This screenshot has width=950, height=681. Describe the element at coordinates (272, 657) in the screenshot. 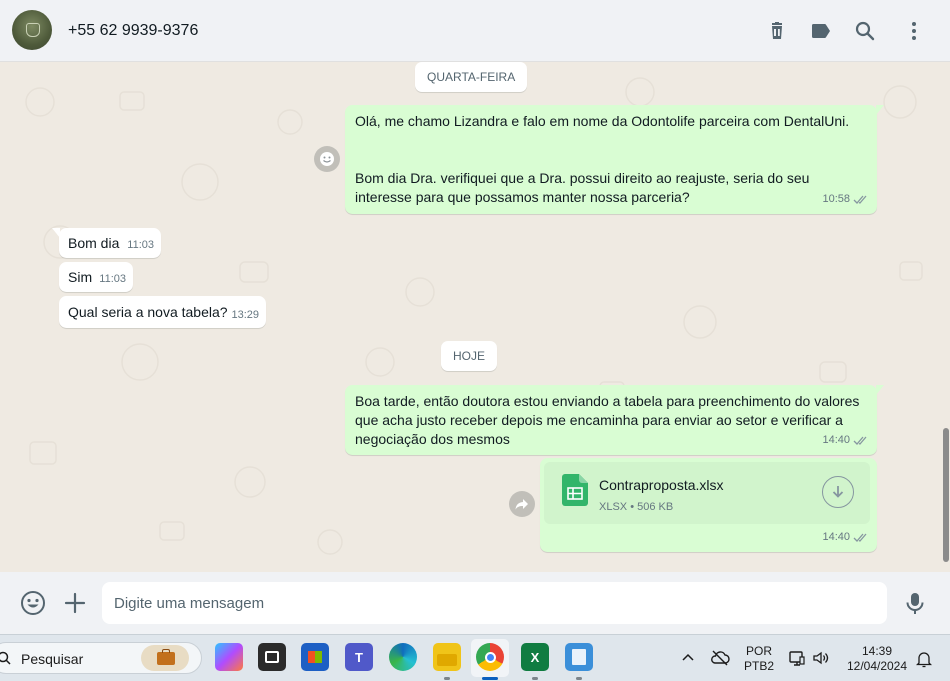

I see `task-view-icon` at that location.